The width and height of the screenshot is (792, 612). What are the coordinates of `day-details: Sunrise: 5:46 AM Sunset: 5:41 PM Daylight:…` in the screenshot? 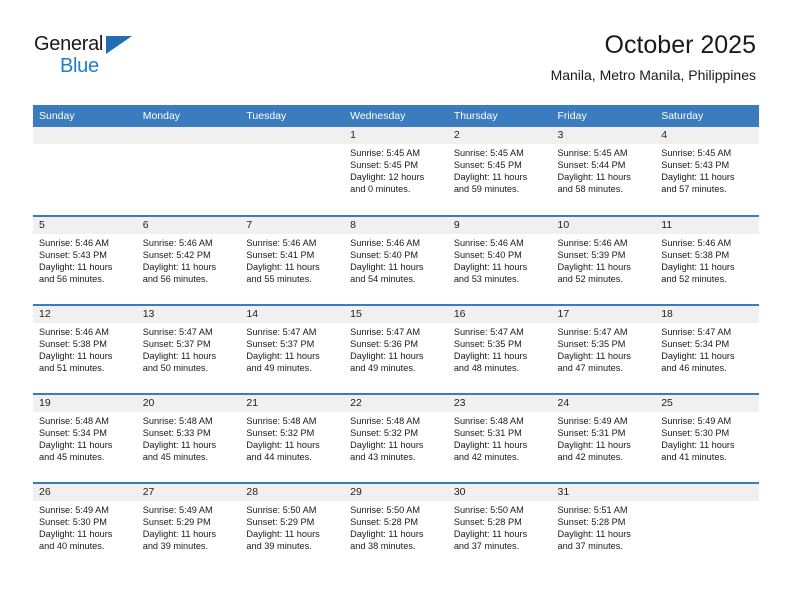 It's located at (292, 259).